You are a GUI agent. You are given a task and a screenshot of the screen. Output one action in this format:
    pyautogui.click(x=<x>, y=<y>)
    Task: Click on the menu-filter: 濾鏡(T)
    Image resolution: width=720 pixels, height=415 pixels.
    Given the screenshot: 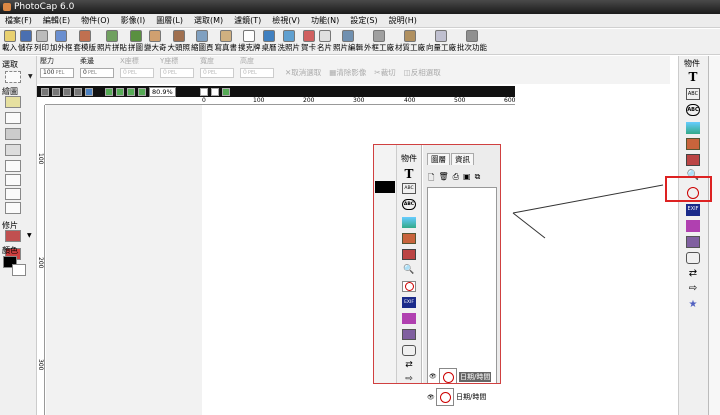 What is the action you would take?
    pyautogui.click(x=248, y=20)
    